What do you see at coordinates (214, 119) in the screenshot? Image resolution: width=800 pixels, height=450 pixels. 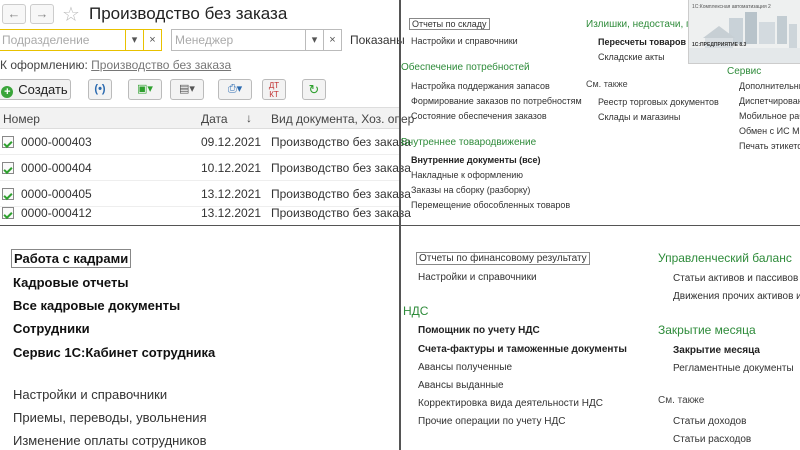 I see `column-date: Дата` at bounding box center [214, 119].